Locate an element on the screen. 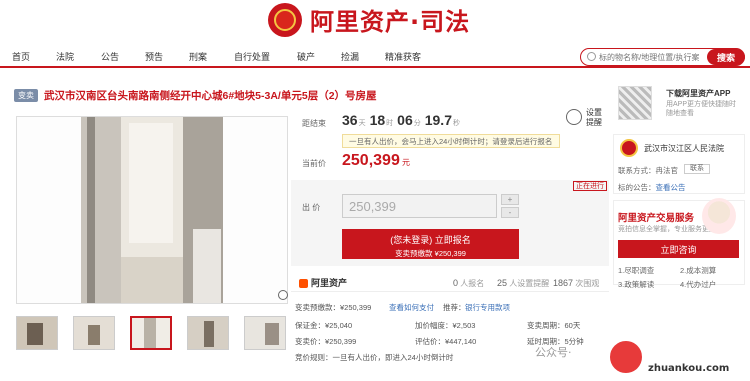  service-item: 2.成本测算 is located at coordinates (698, 270).